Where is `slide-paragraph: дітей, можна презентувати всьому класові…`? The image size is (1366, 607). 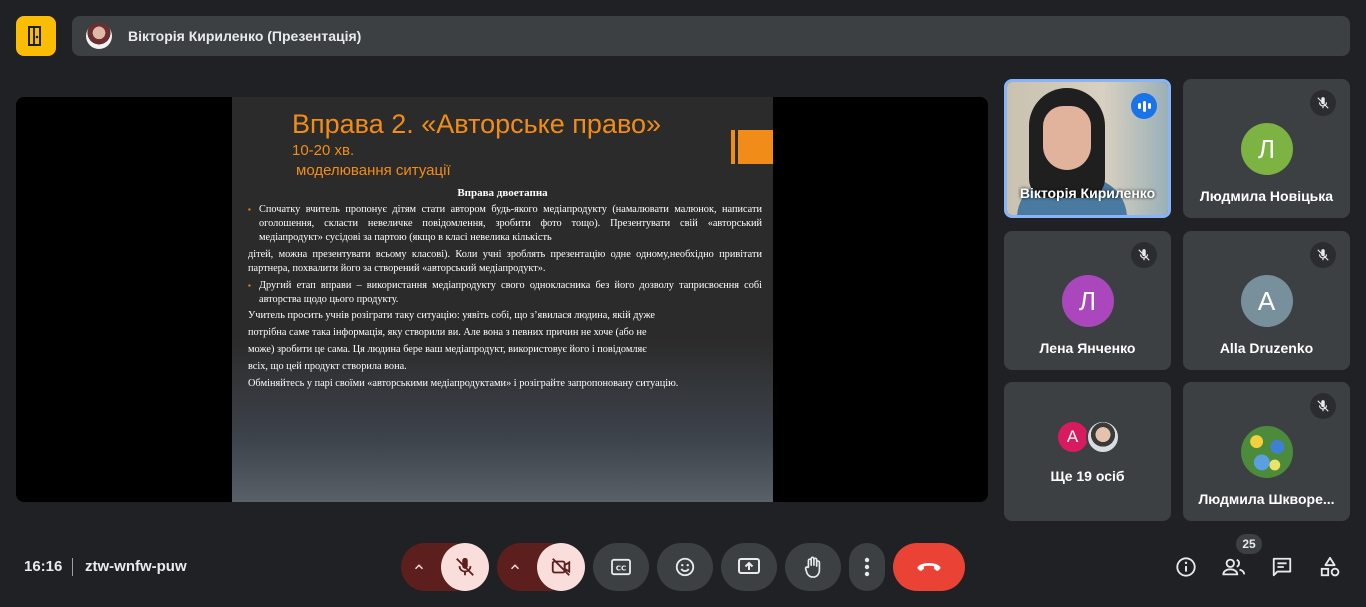
slide-paragraph: дітей, можна презентувати всьому класові… is located at coordinates (505, 261).